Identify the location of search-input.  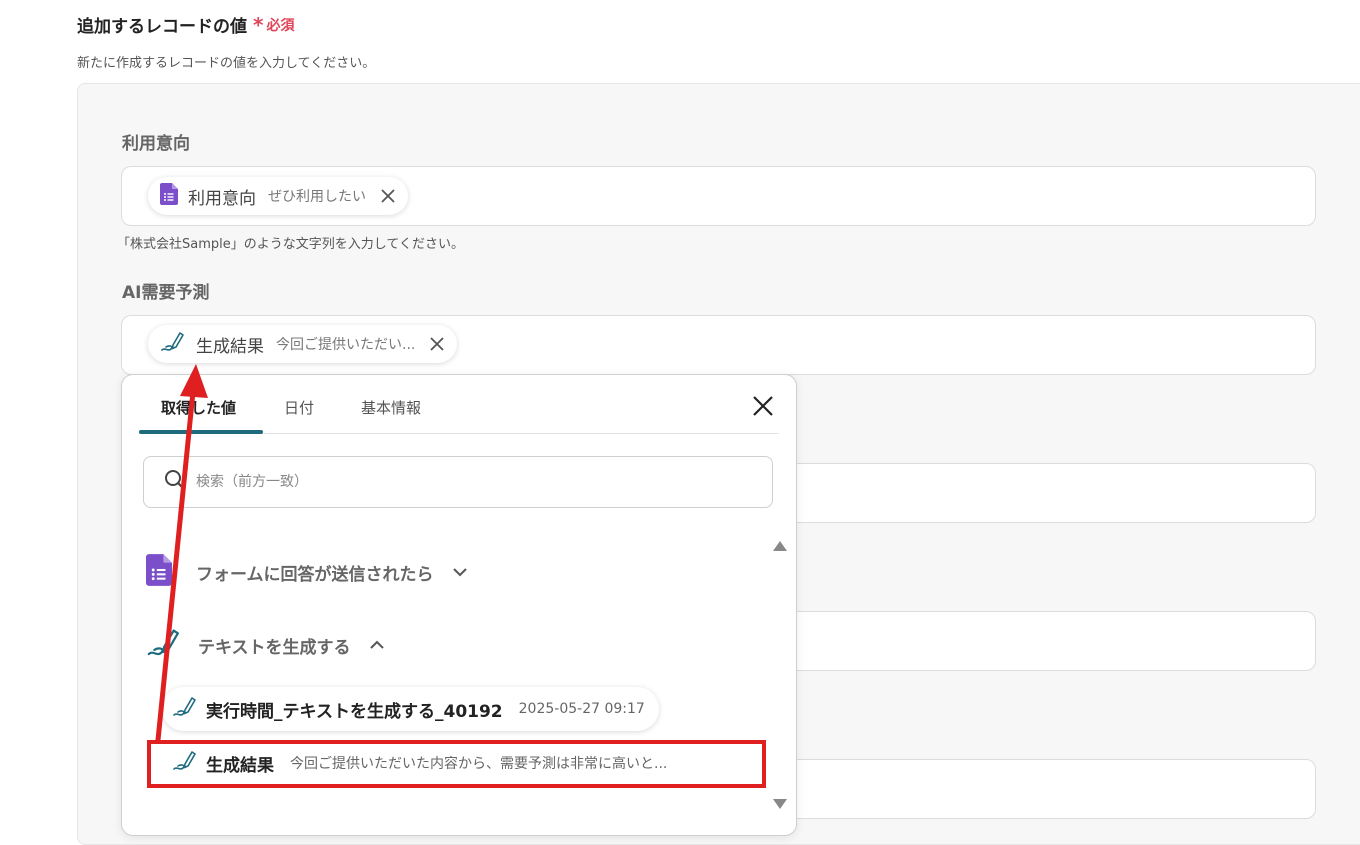
(466, 482).